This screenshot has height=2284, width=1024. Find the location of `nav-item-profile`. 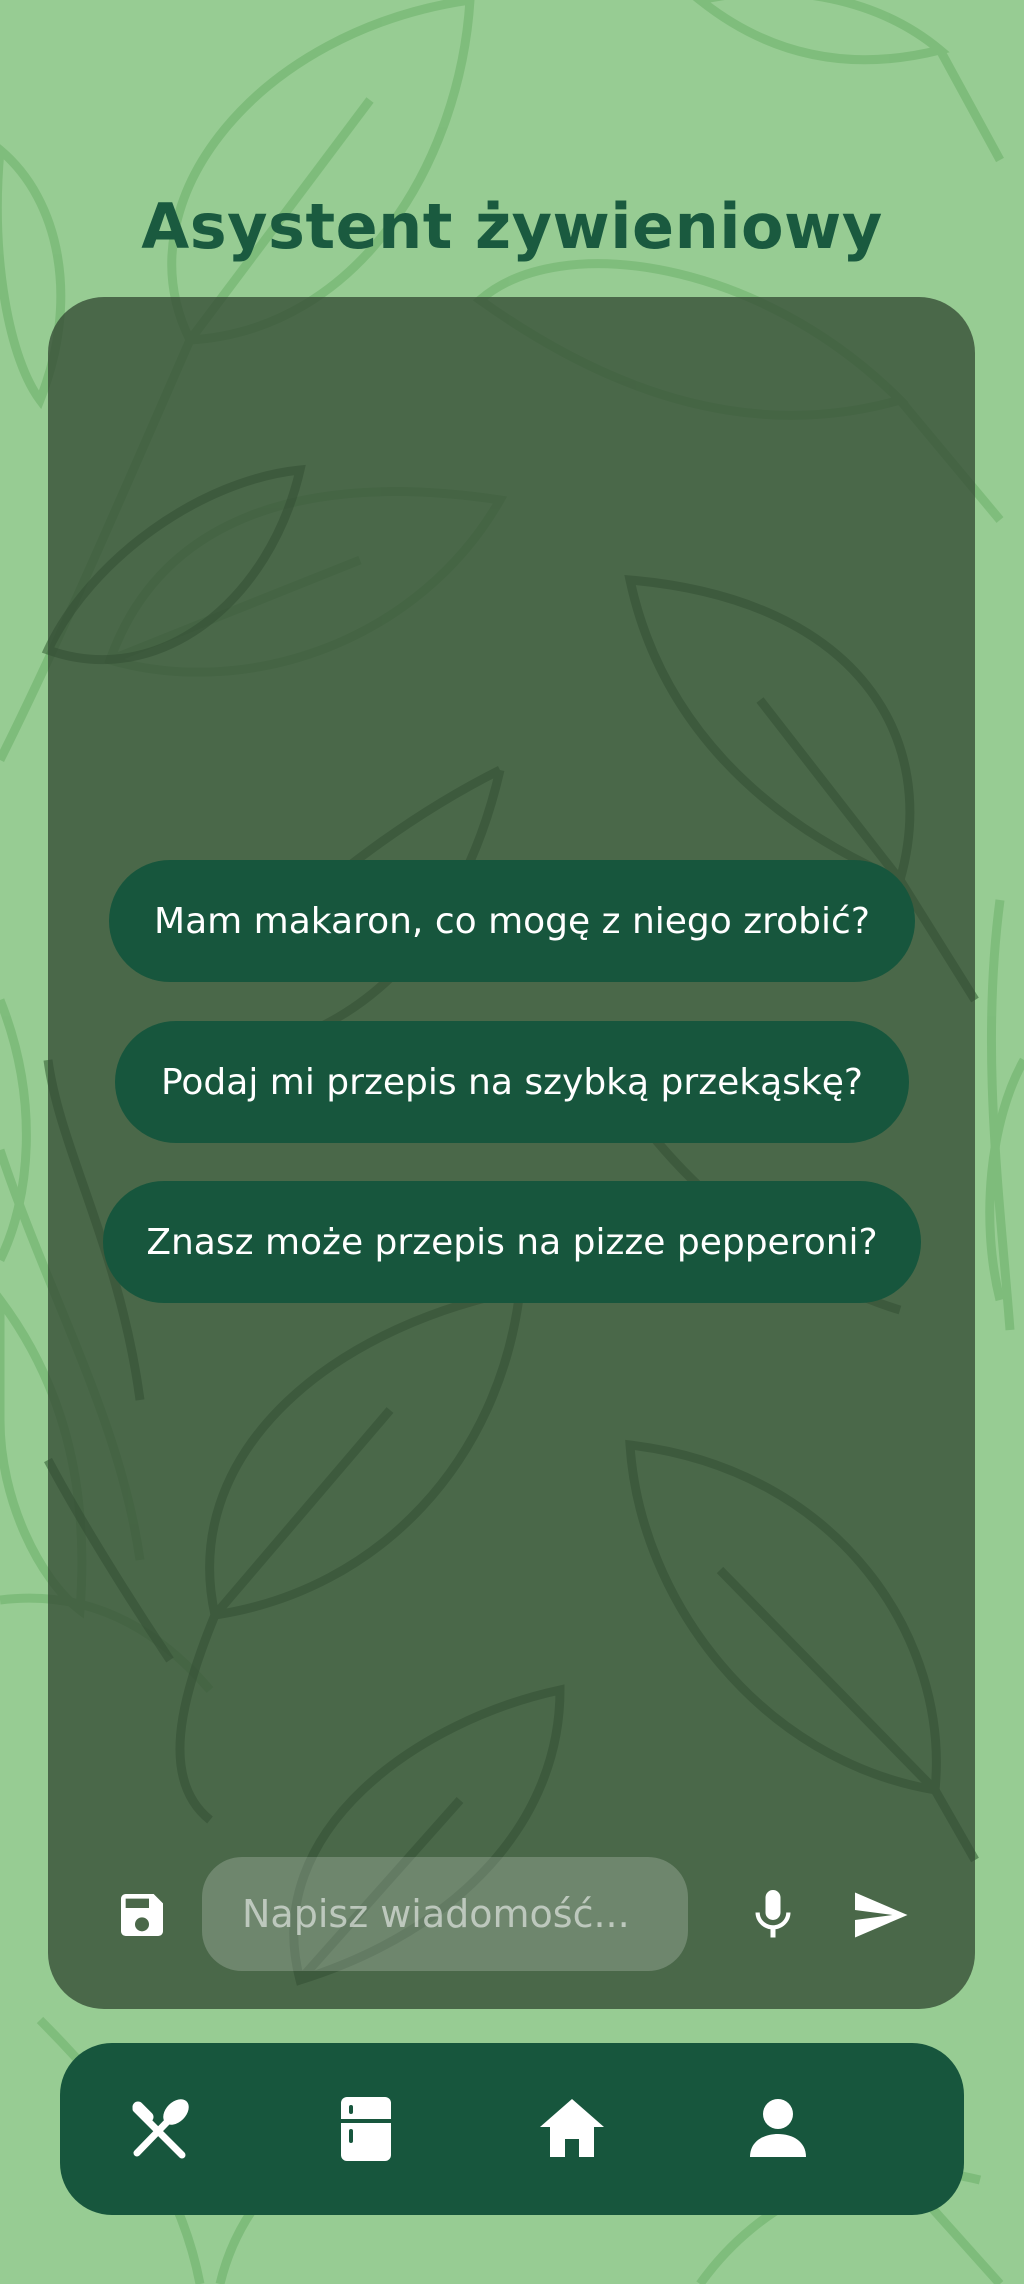

nav-item-profile is located at coordinates (778, 2129).